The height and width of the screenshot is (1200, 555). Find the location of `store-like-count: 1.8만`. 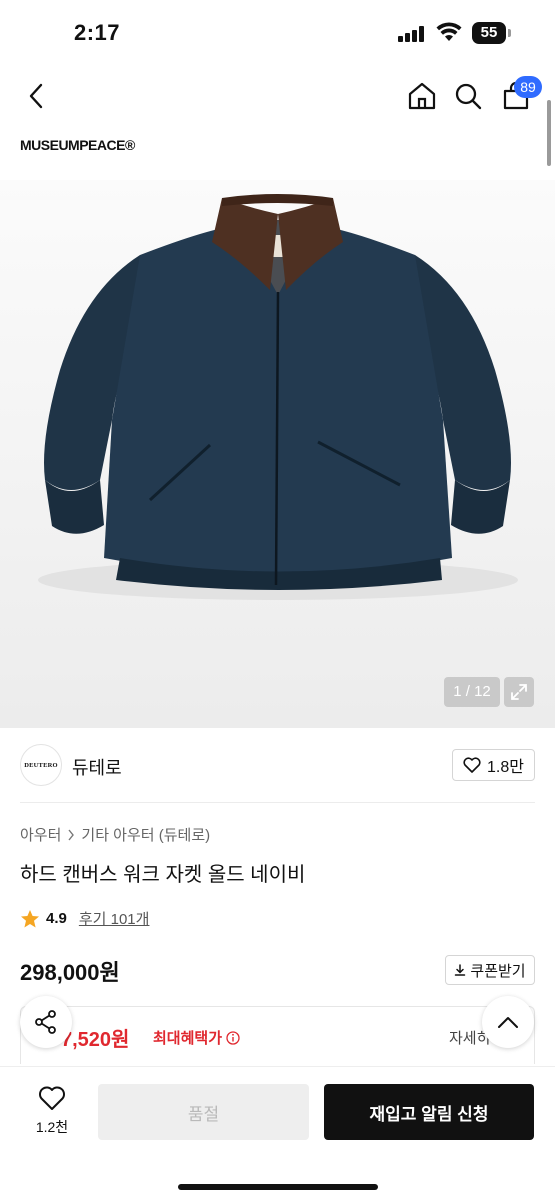

store-like-count: 1.8만 is located at coordinates (505, 767).